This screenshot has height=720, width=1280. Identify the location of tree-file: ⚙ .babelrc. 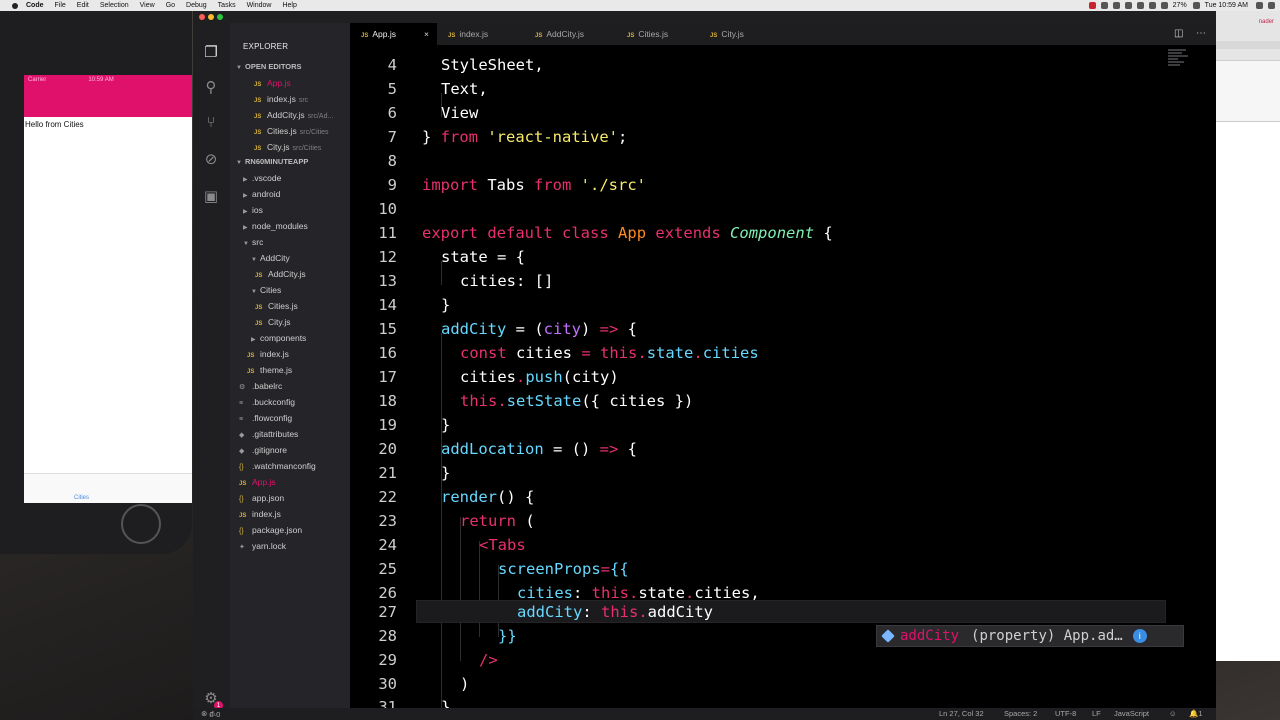
(260, 386).